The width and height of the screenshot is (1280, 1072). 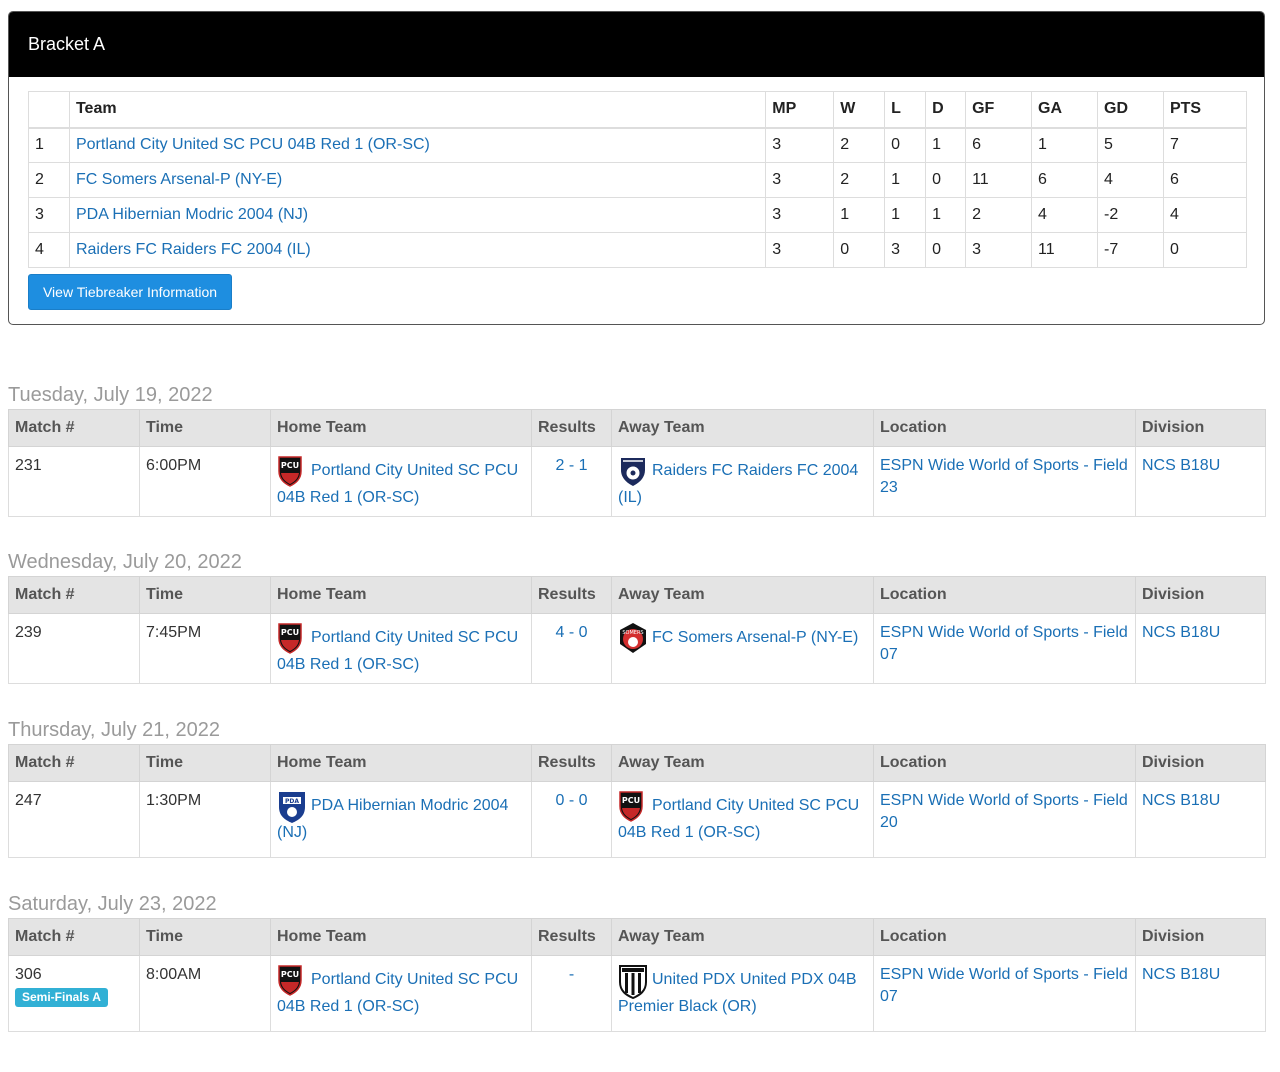 What do you see at coordinates (905, 145) in the screenshot?
I see `l: 0` at bounding box center [905, 145].